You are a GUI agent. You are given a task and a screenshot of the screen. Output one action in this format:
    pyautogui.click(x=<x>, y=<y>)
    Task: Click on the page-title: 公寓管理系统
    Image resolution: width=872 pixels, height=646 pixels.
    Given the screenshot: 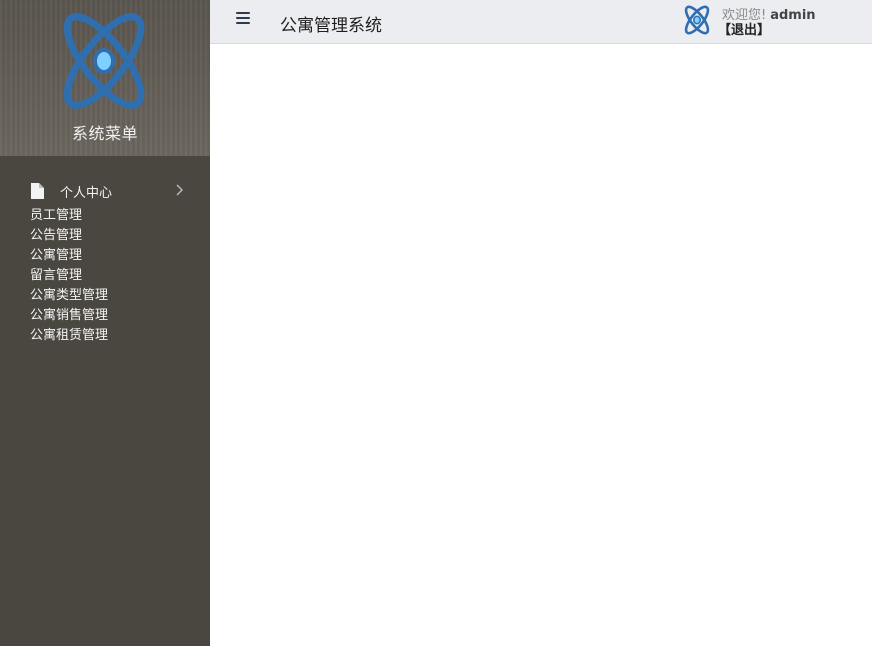 What is the action you would take?
    pyautogui.click(x=331, y=26)
    